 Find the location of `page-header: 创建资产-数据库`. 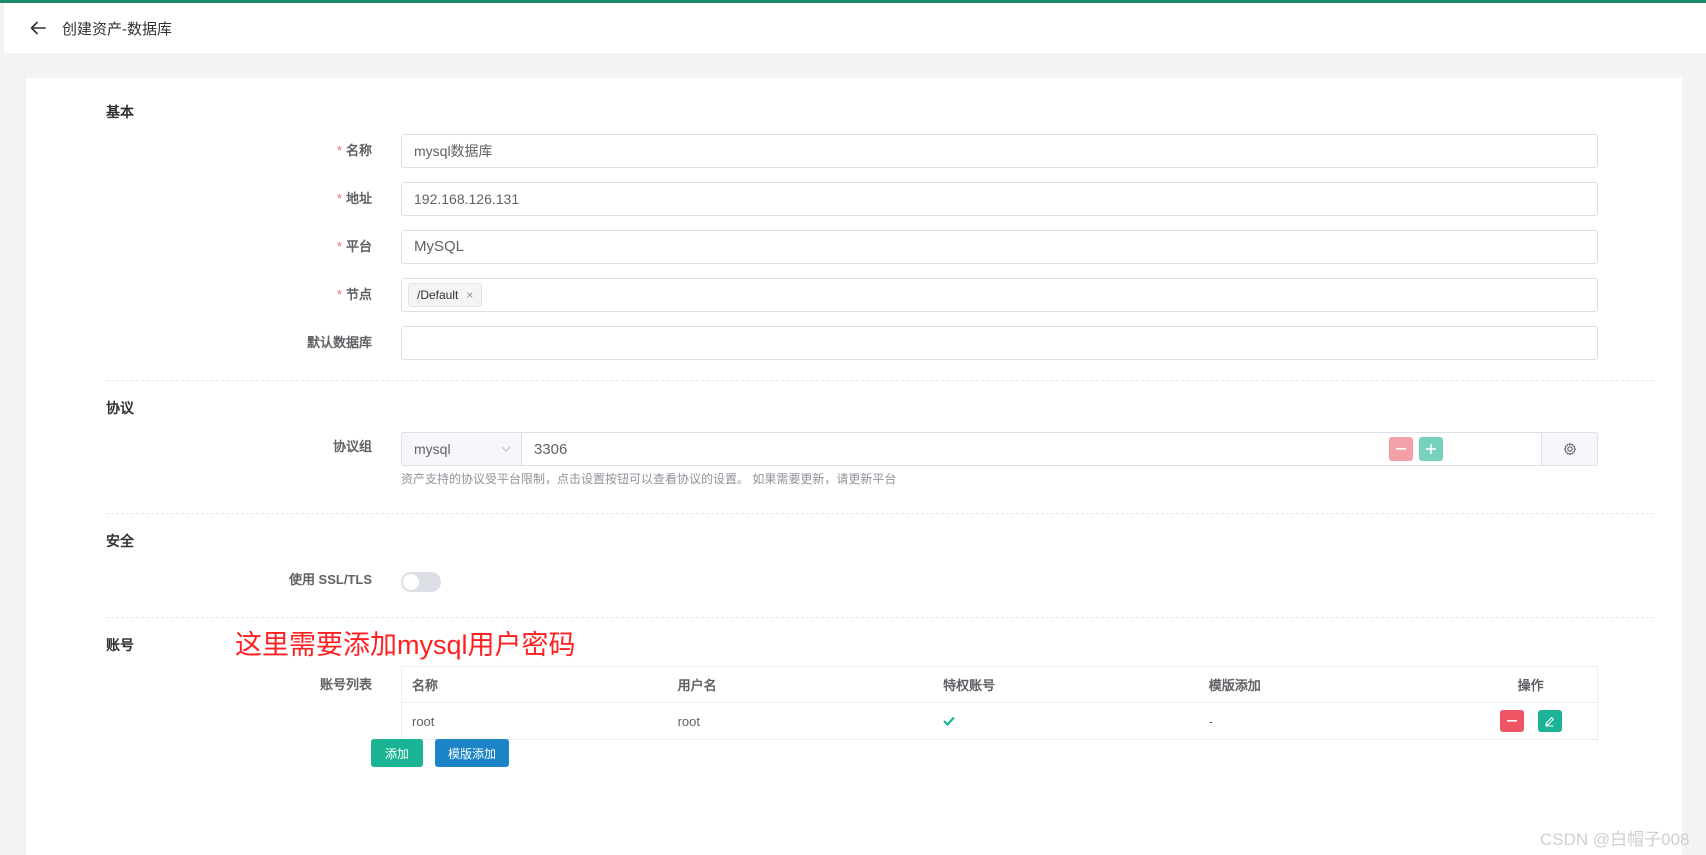

page-header: 创建资产-数据库 is located at coordinates (855, 28).